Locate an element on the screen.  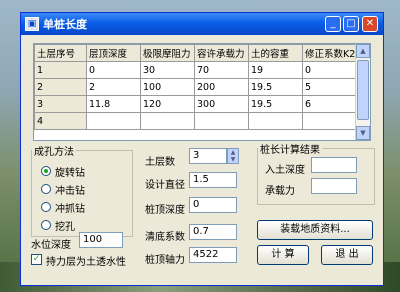
capacity-output is located at coordinates (334, 186).